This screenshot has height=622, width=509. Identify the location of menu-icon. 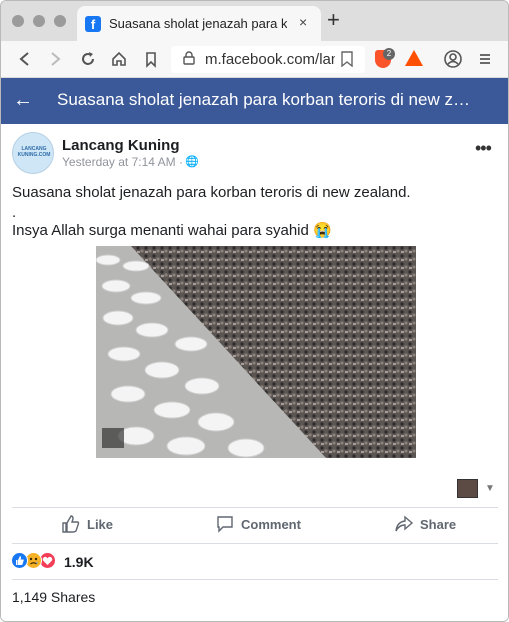
(485, 59).